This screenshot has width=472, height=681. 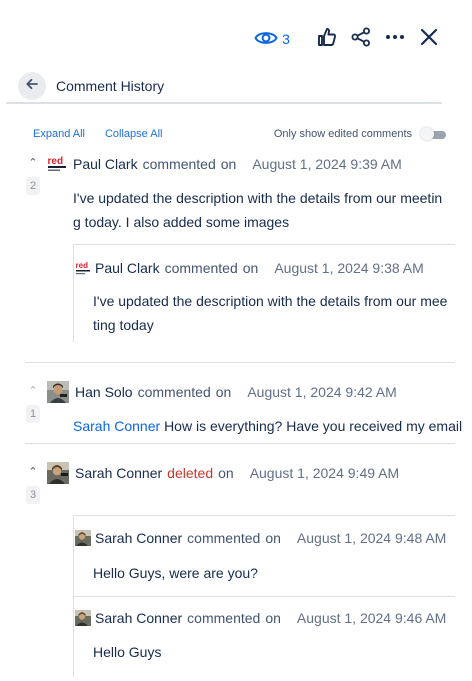 I want to click on issue-toolbar: 3, so click(x=347, y=39).